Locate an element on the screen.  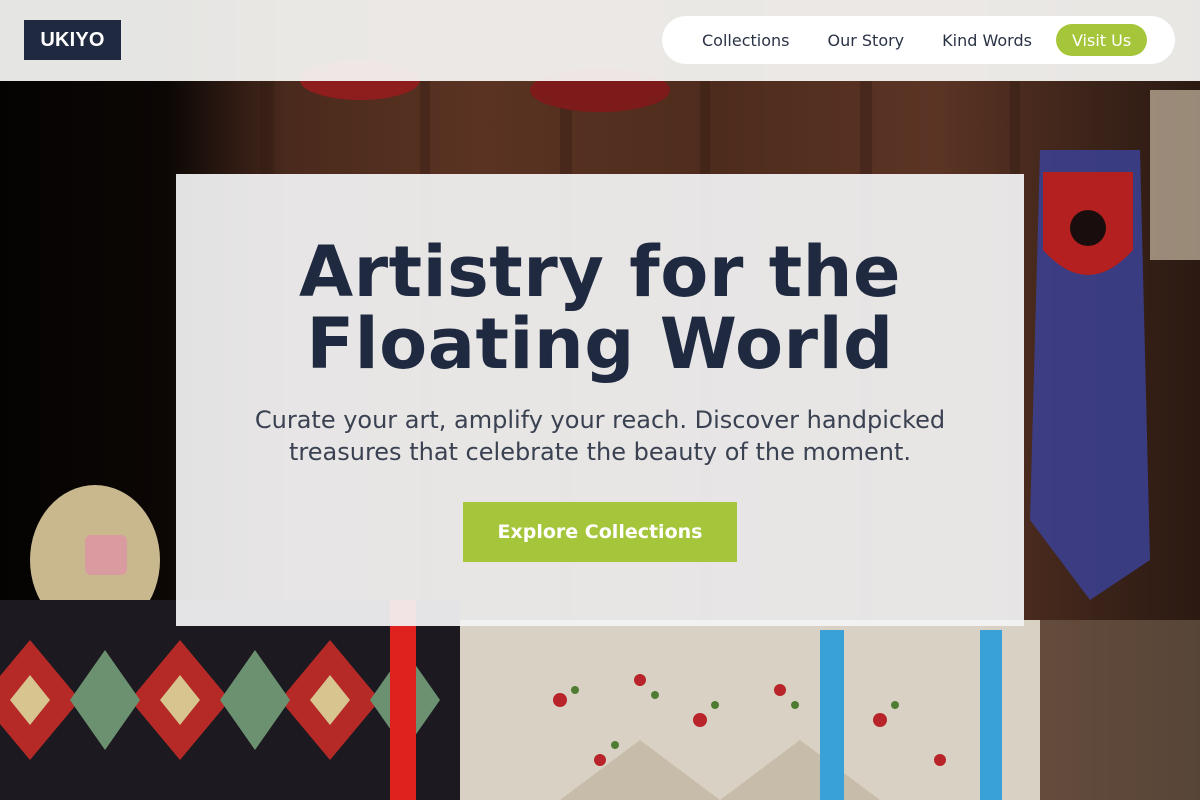
visit-us-button: Visit Us is located at coordinates (1101, 40).